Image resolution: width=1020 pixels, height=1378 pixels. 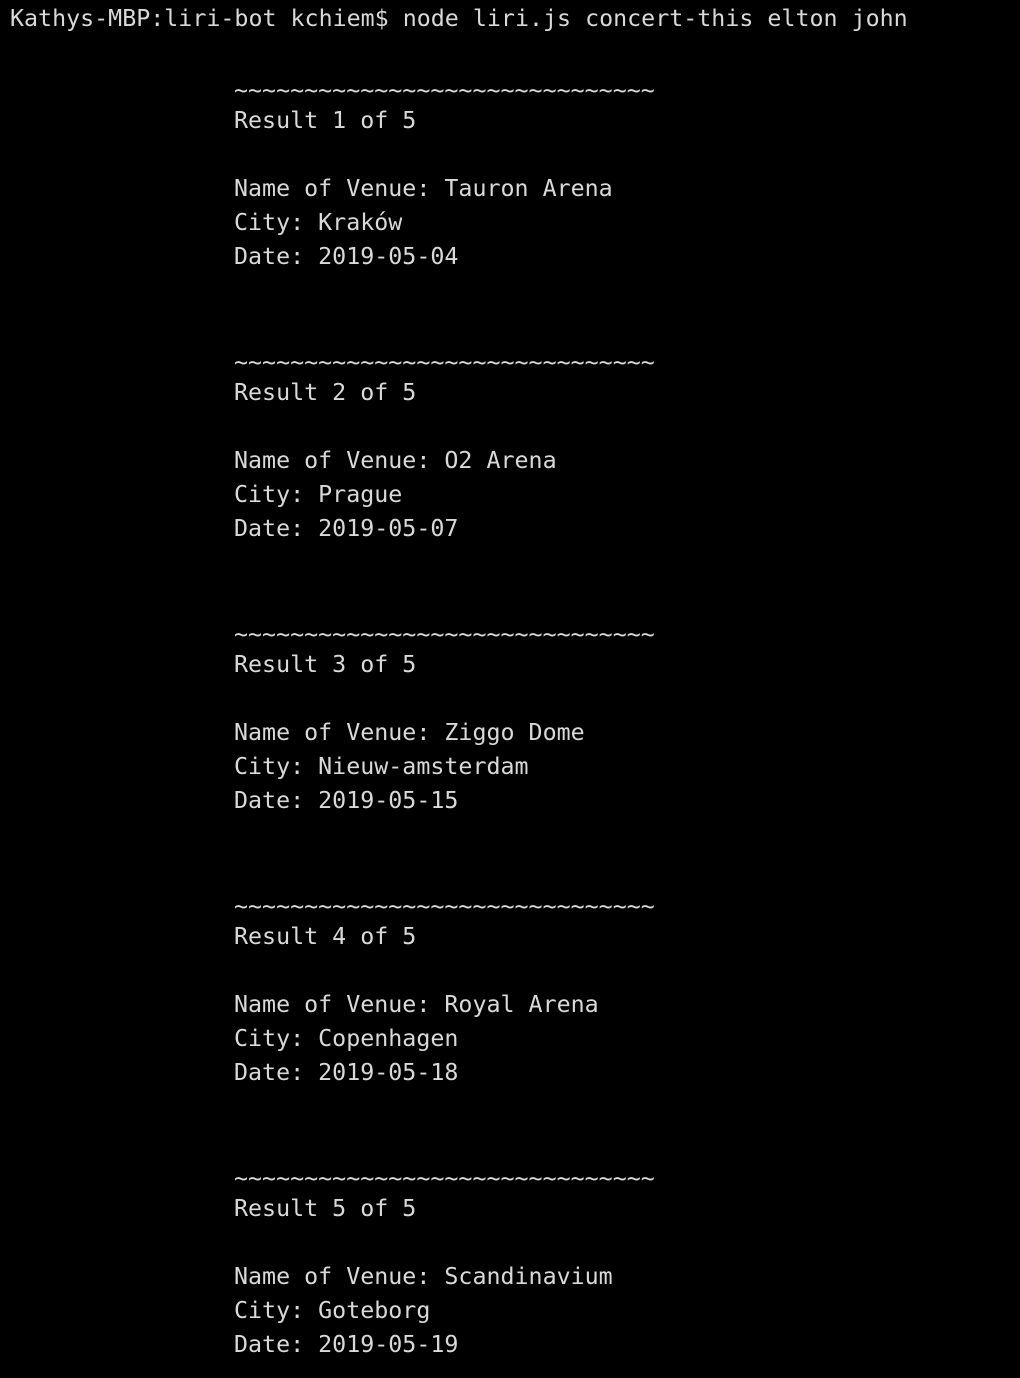 I want to click on command-text: node liri.js concert-this elton john, so click(x=655, y=18).